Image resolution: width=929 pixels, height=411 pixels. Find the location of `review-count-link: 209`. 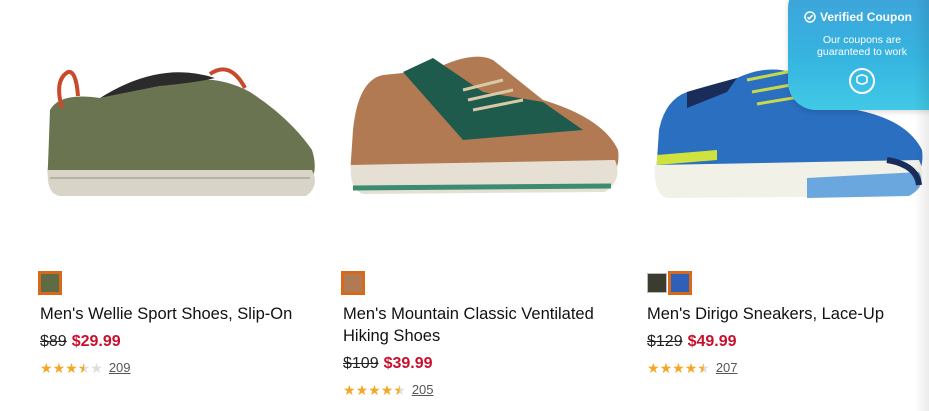

review-count-link: 209 is located at coordinates (120, 367).